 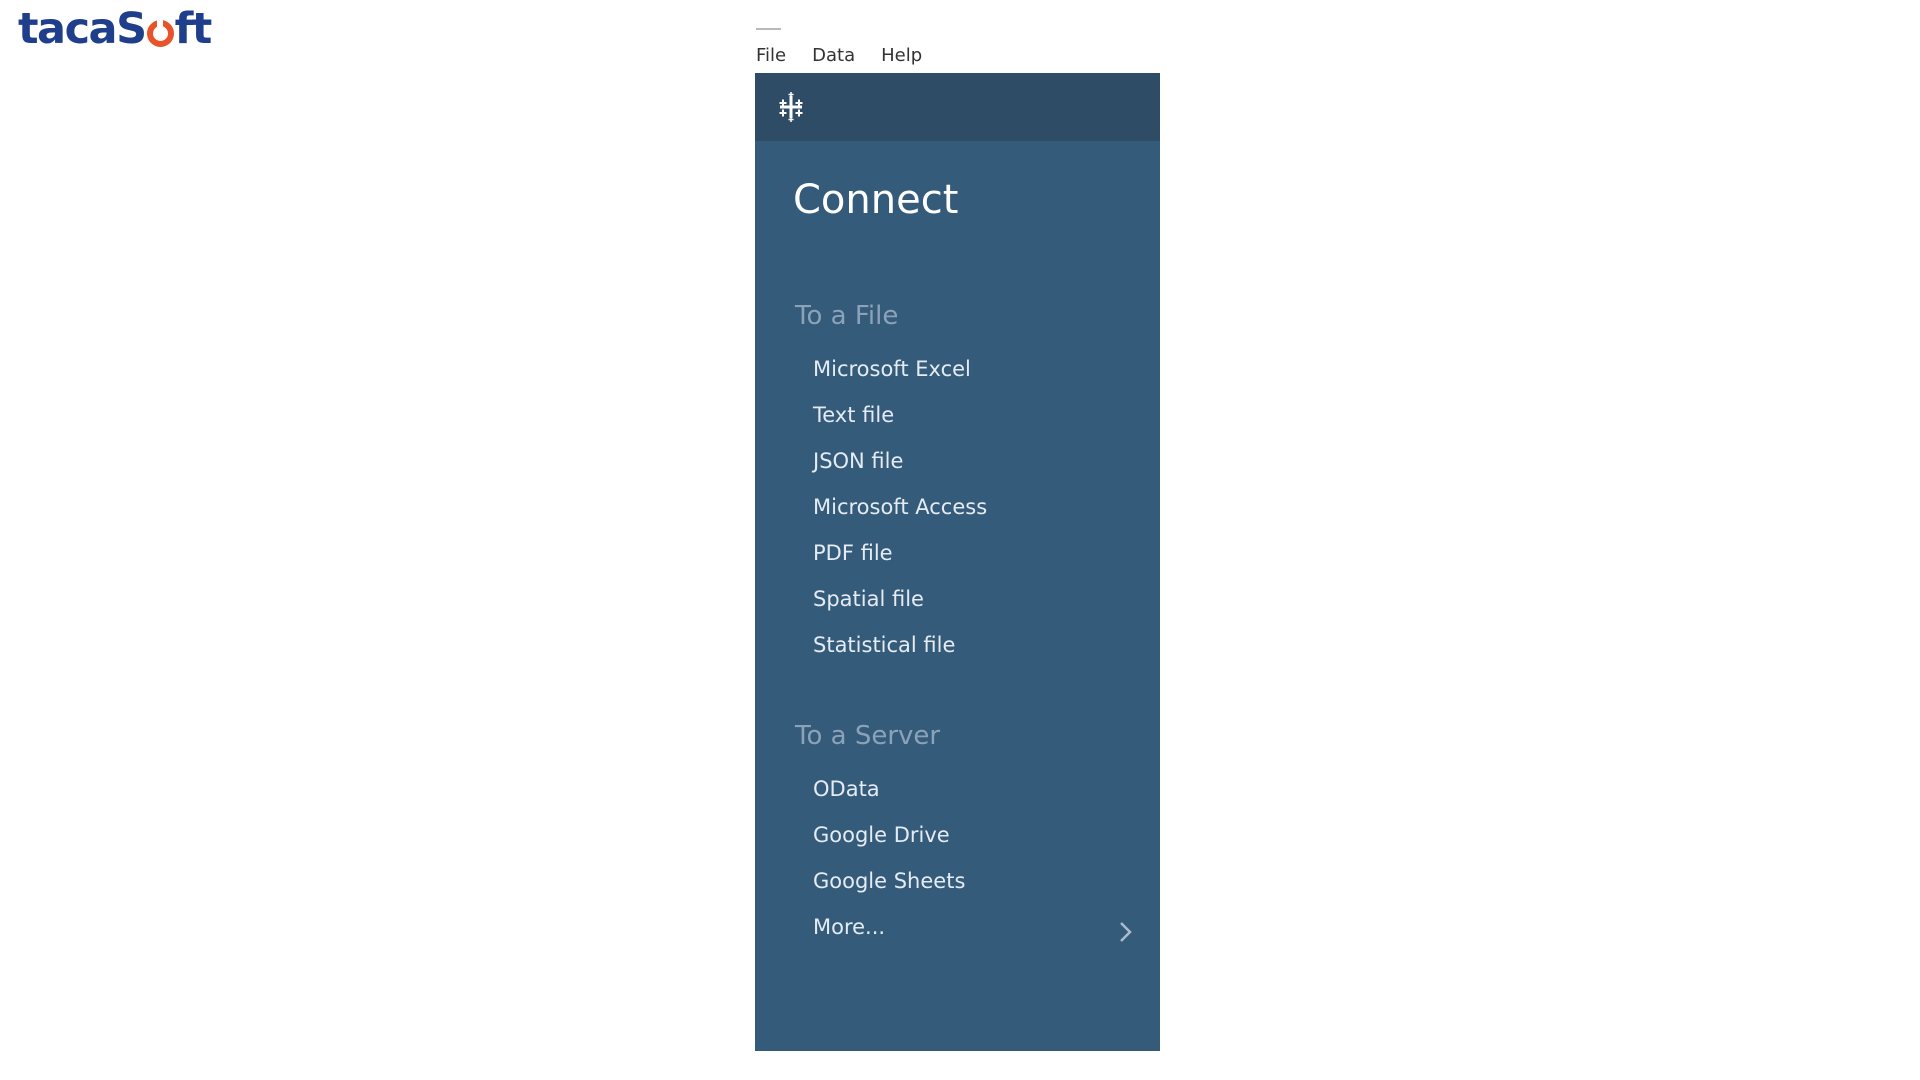 I want to click on connect-google-sheets: Google Sheets, so click(x=889, y=881).